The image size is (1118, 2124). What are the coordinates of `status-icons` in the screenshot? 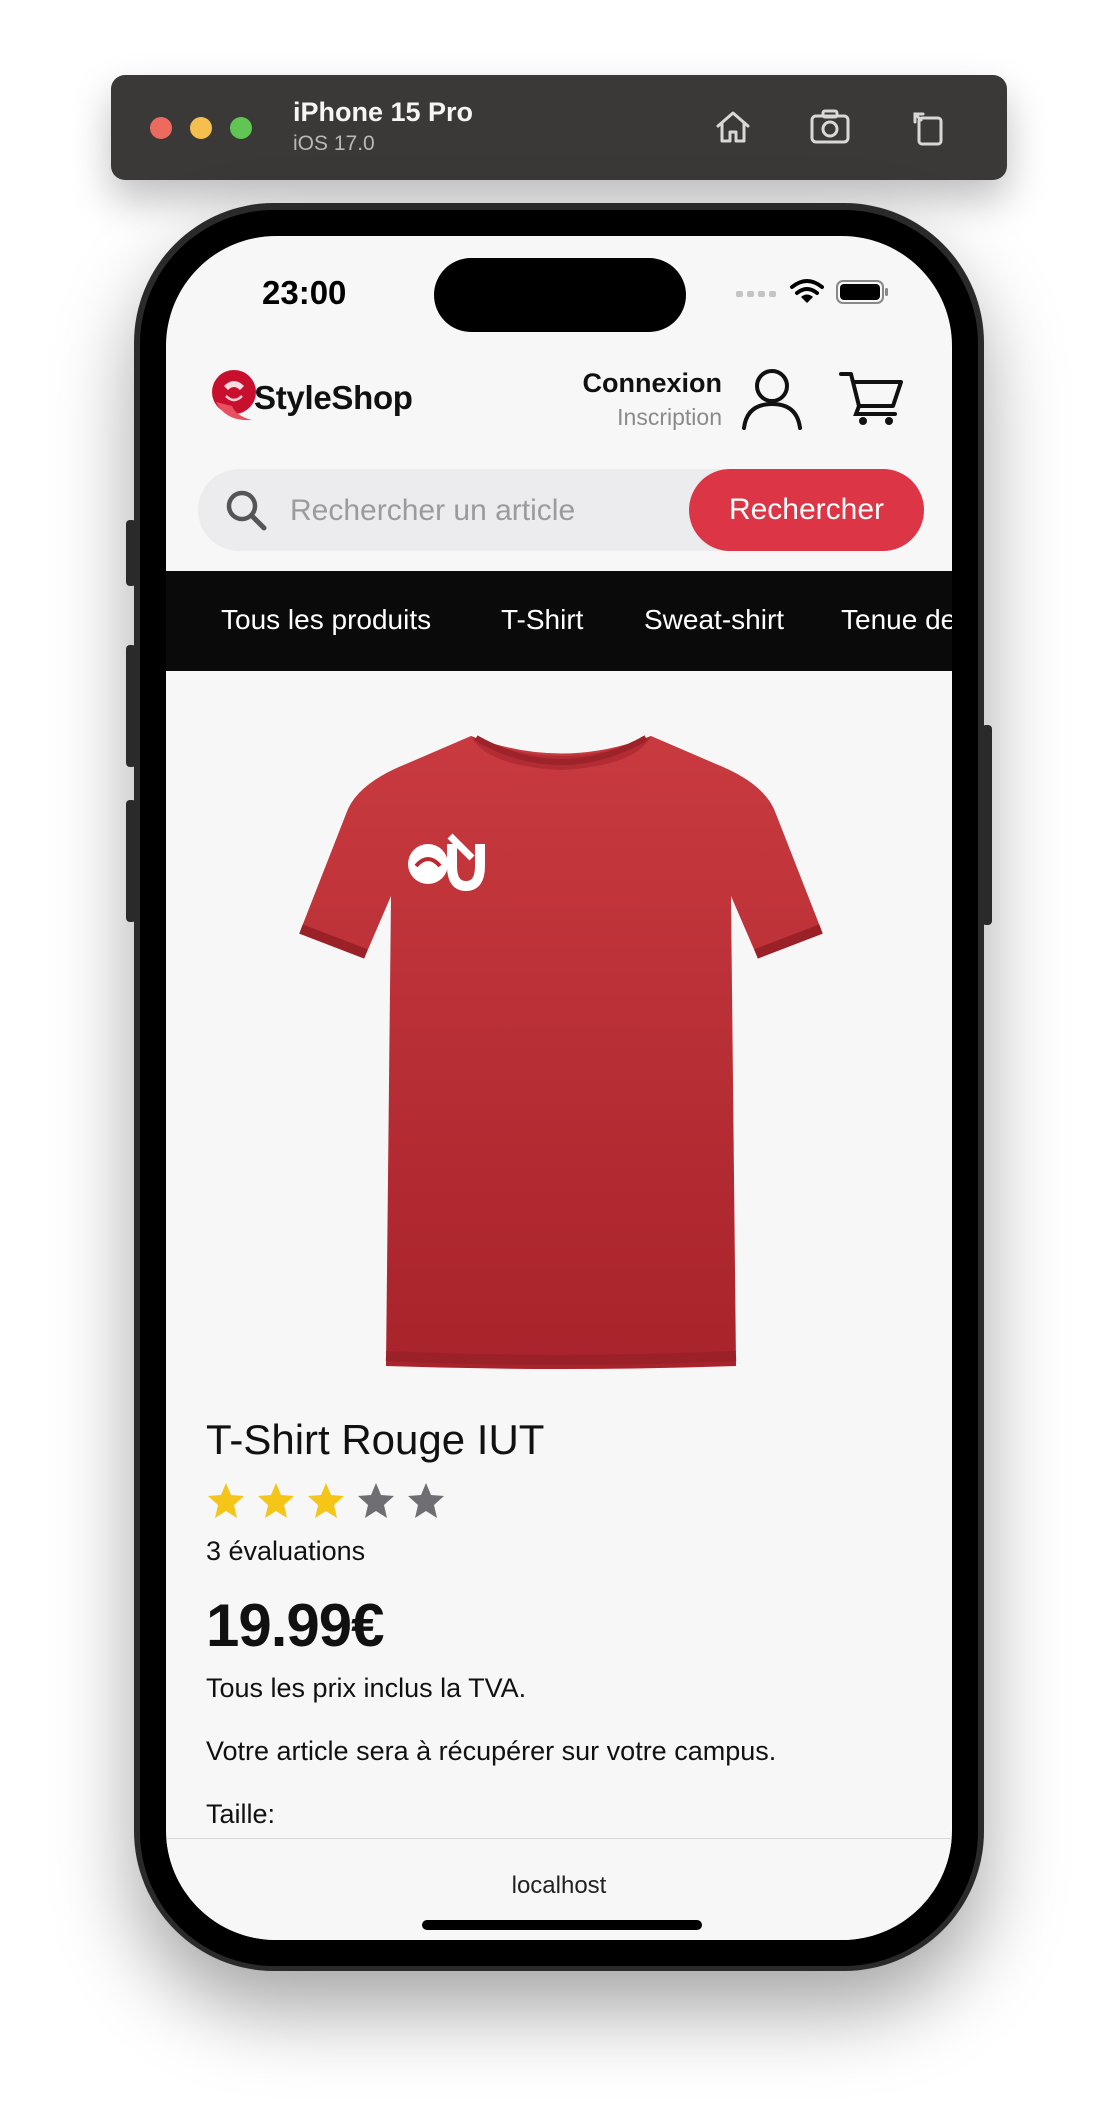 It's located at (813, 292).